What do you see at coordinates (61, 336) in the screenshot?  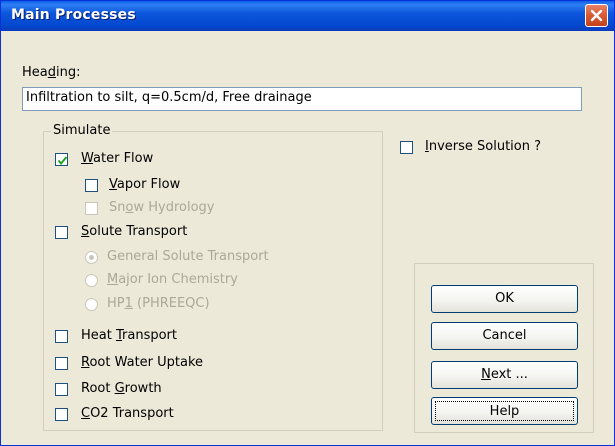 I see `heat-transport-checkbox` at bounding box center [61, 336].